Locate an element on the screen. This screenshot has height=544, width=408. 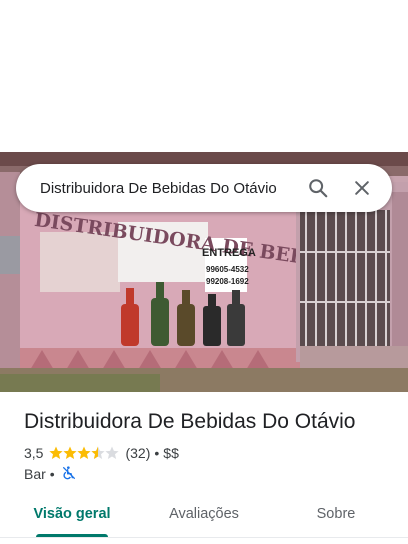
price-level: $$ is located at coordinates (171, 453).